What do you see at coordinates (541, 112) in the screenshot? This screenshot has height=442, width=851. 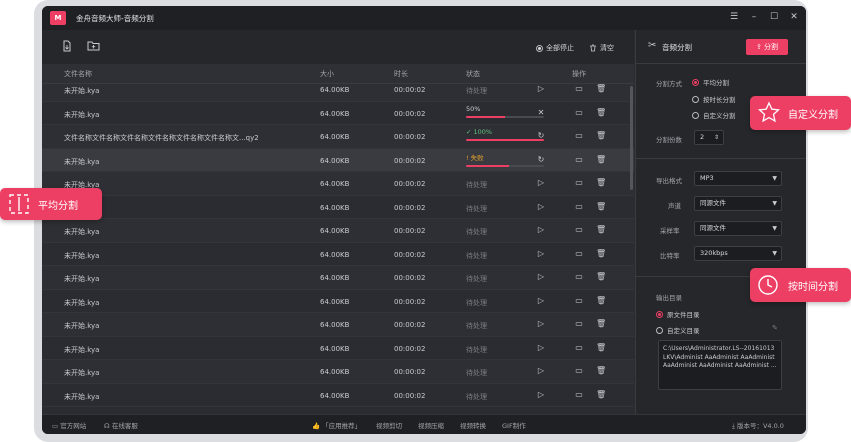 I see `cancel-icon: ✕` at bounding box center [541, 112].